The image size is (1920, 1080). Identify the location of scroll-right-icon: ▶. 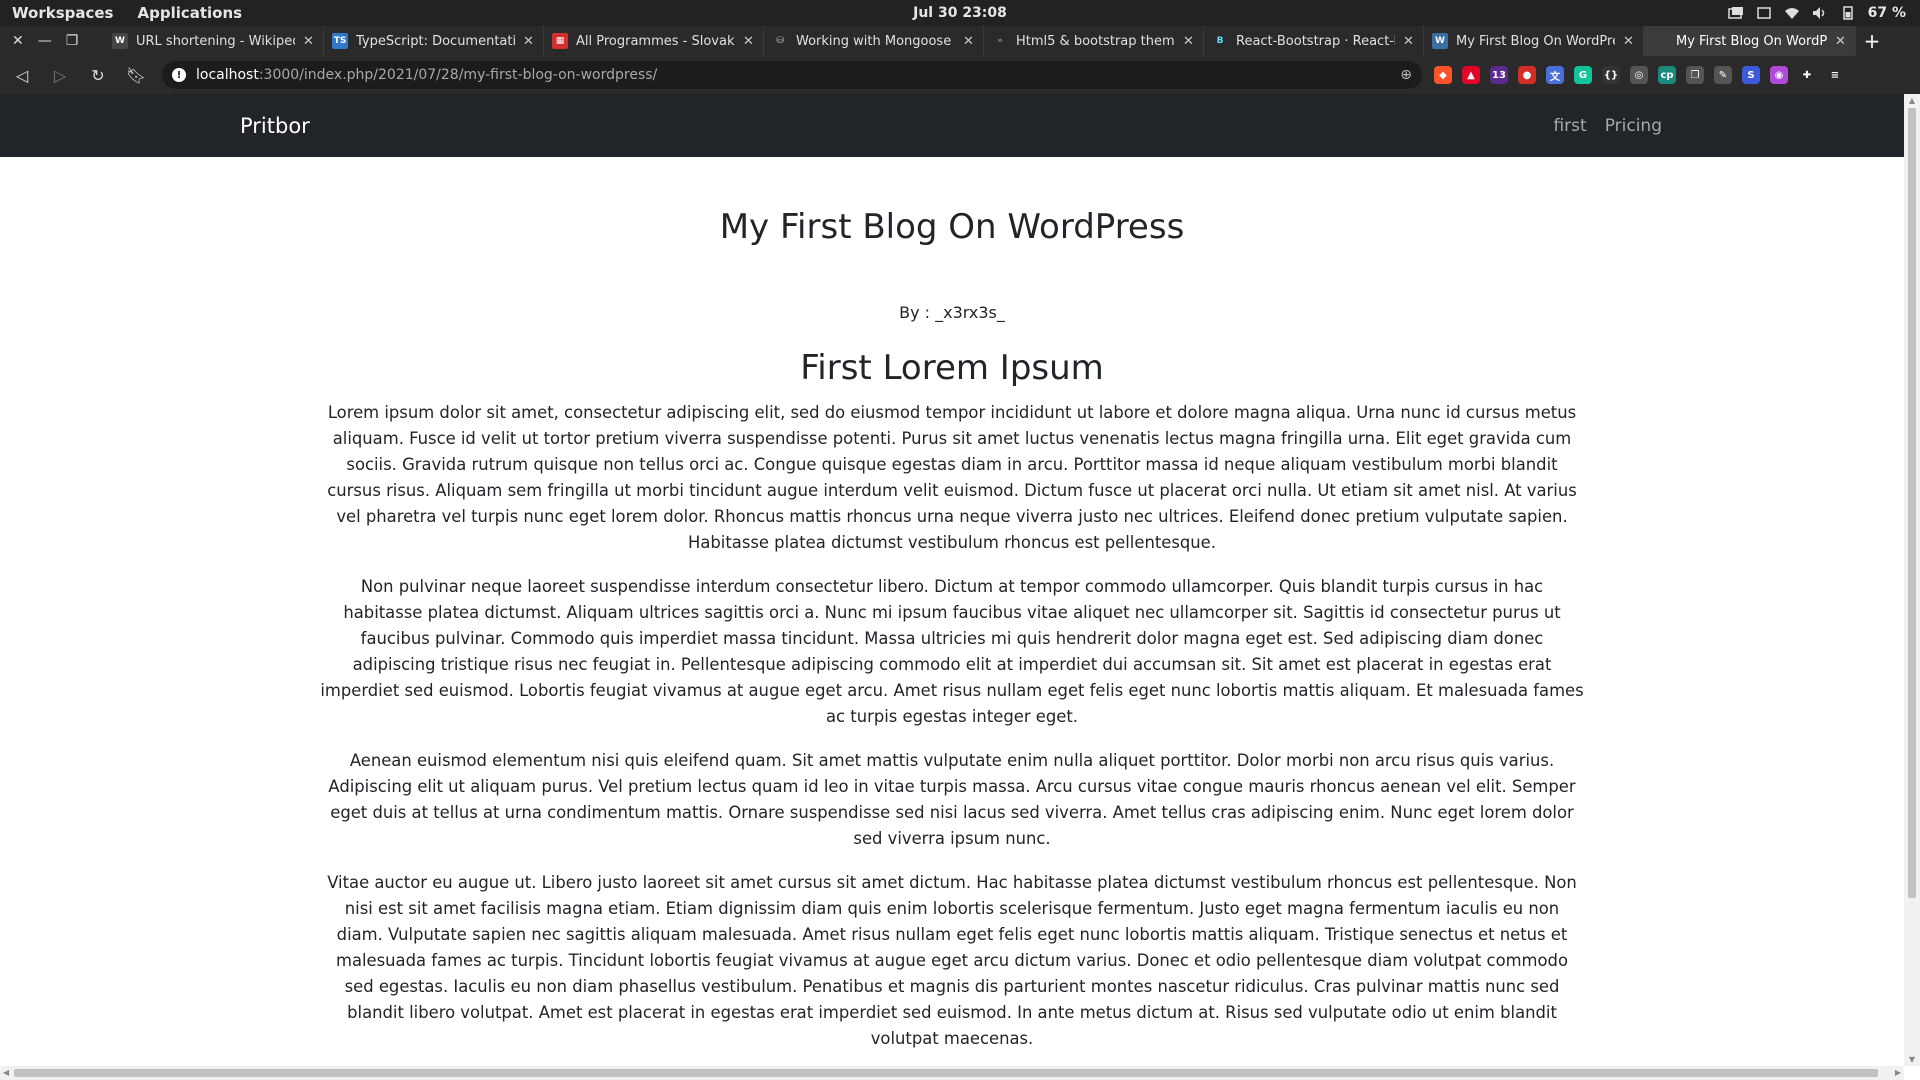
(1898, 1073).